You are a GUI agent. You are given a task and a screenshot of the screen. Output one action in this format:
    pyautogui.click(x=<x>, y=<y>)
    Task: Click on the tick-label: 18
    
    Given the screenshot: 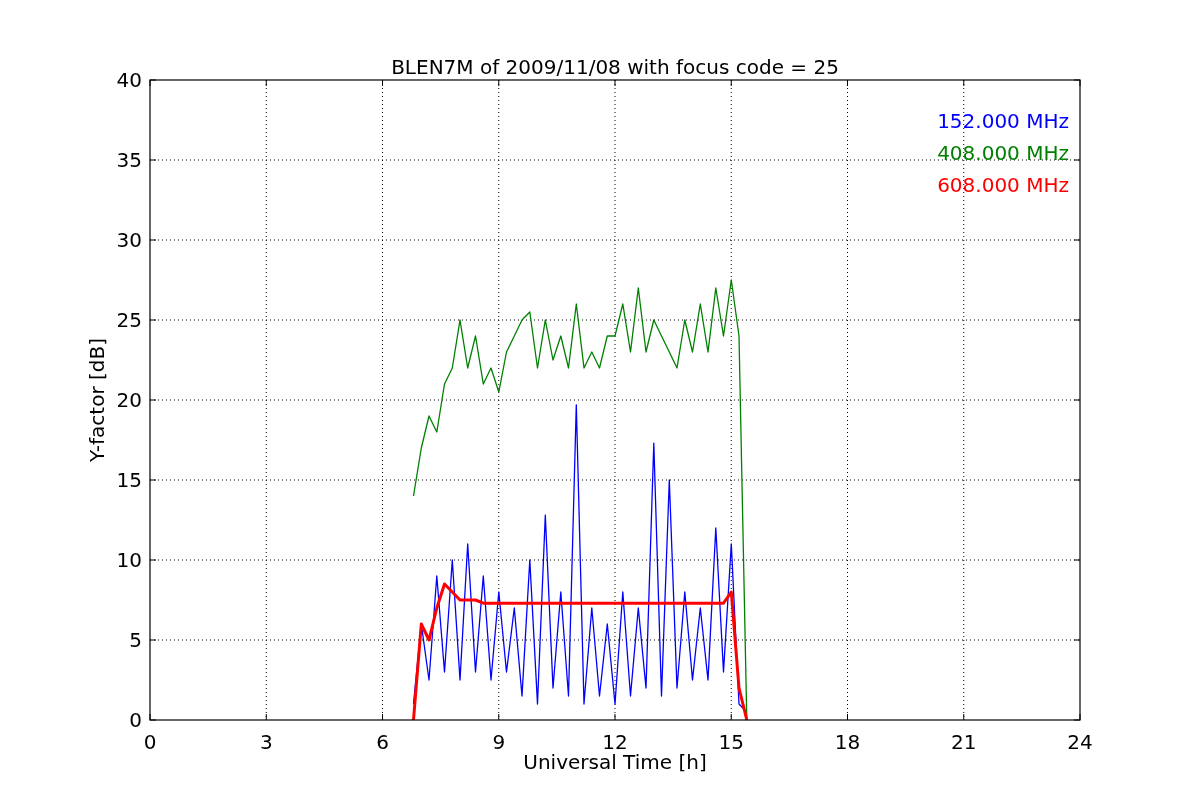 What is the action you would take?
    pyautogui.click(x=847, y=742)
    